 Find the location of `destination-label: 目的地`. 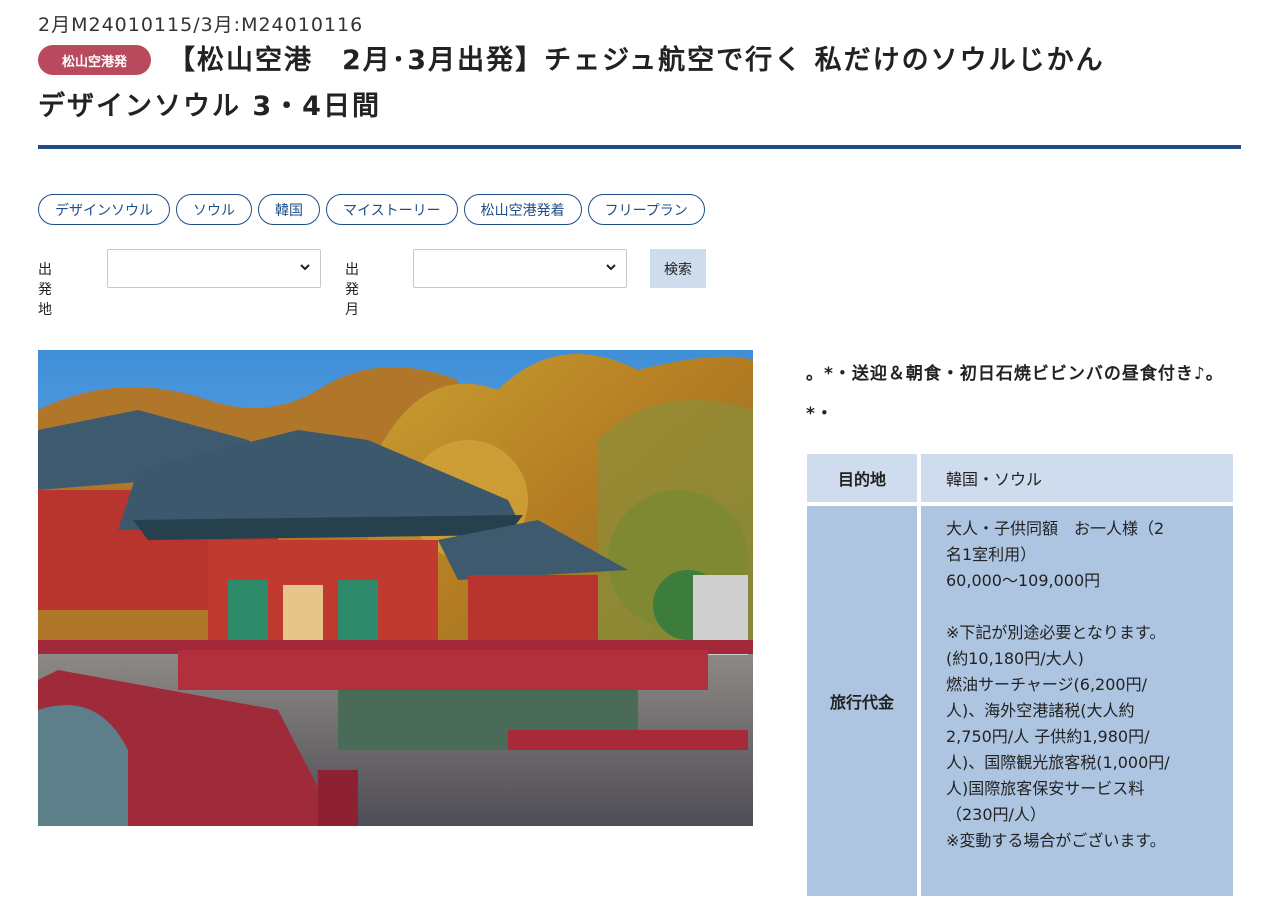

destination-label: 目的地 is located at coordinates (862, 478).